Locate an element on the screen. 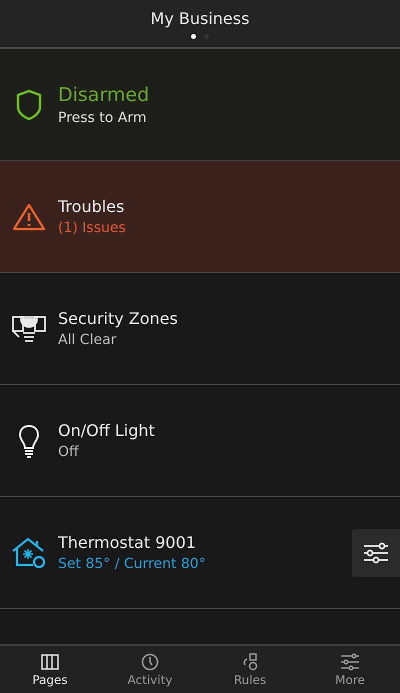 The image size is (400, 693). row-status: Press to Arm is located at coordinates (103, 118).